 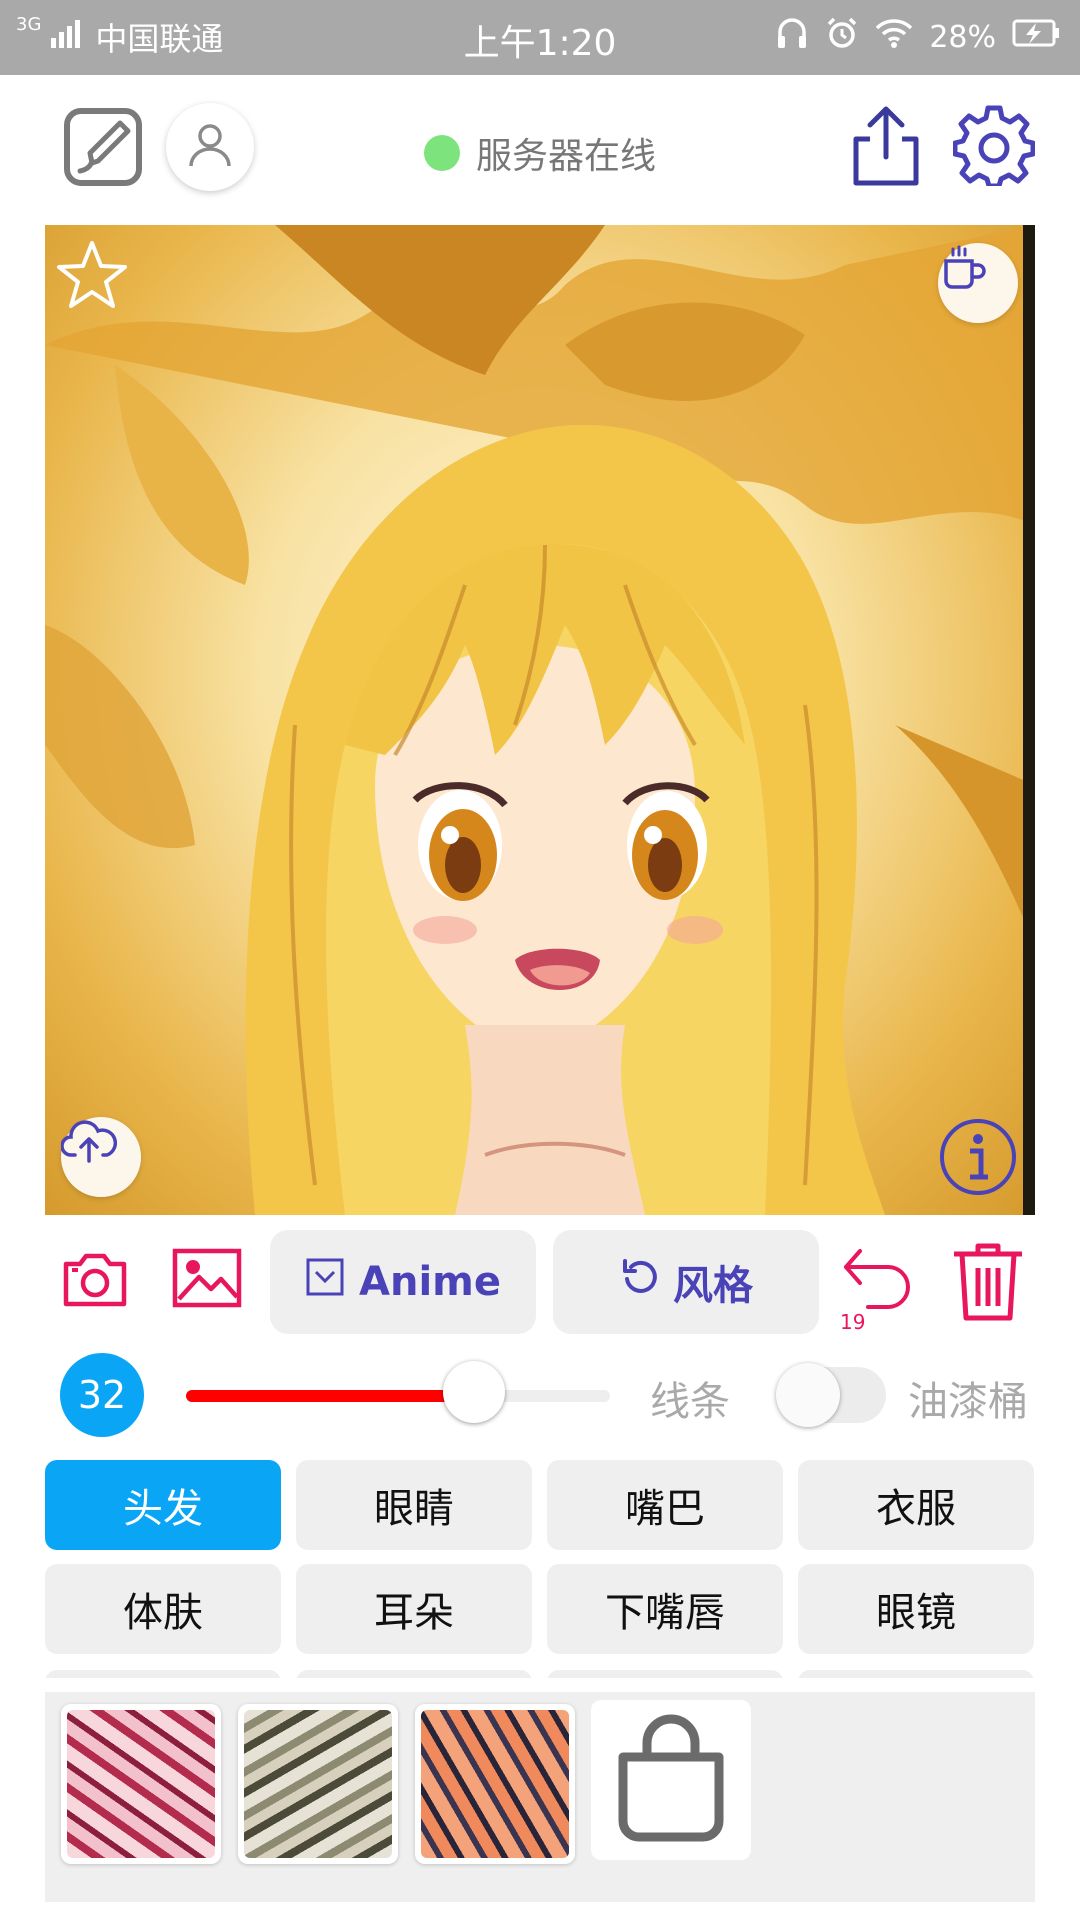 I want to click on image-icon, so click(x=207, y=1280).